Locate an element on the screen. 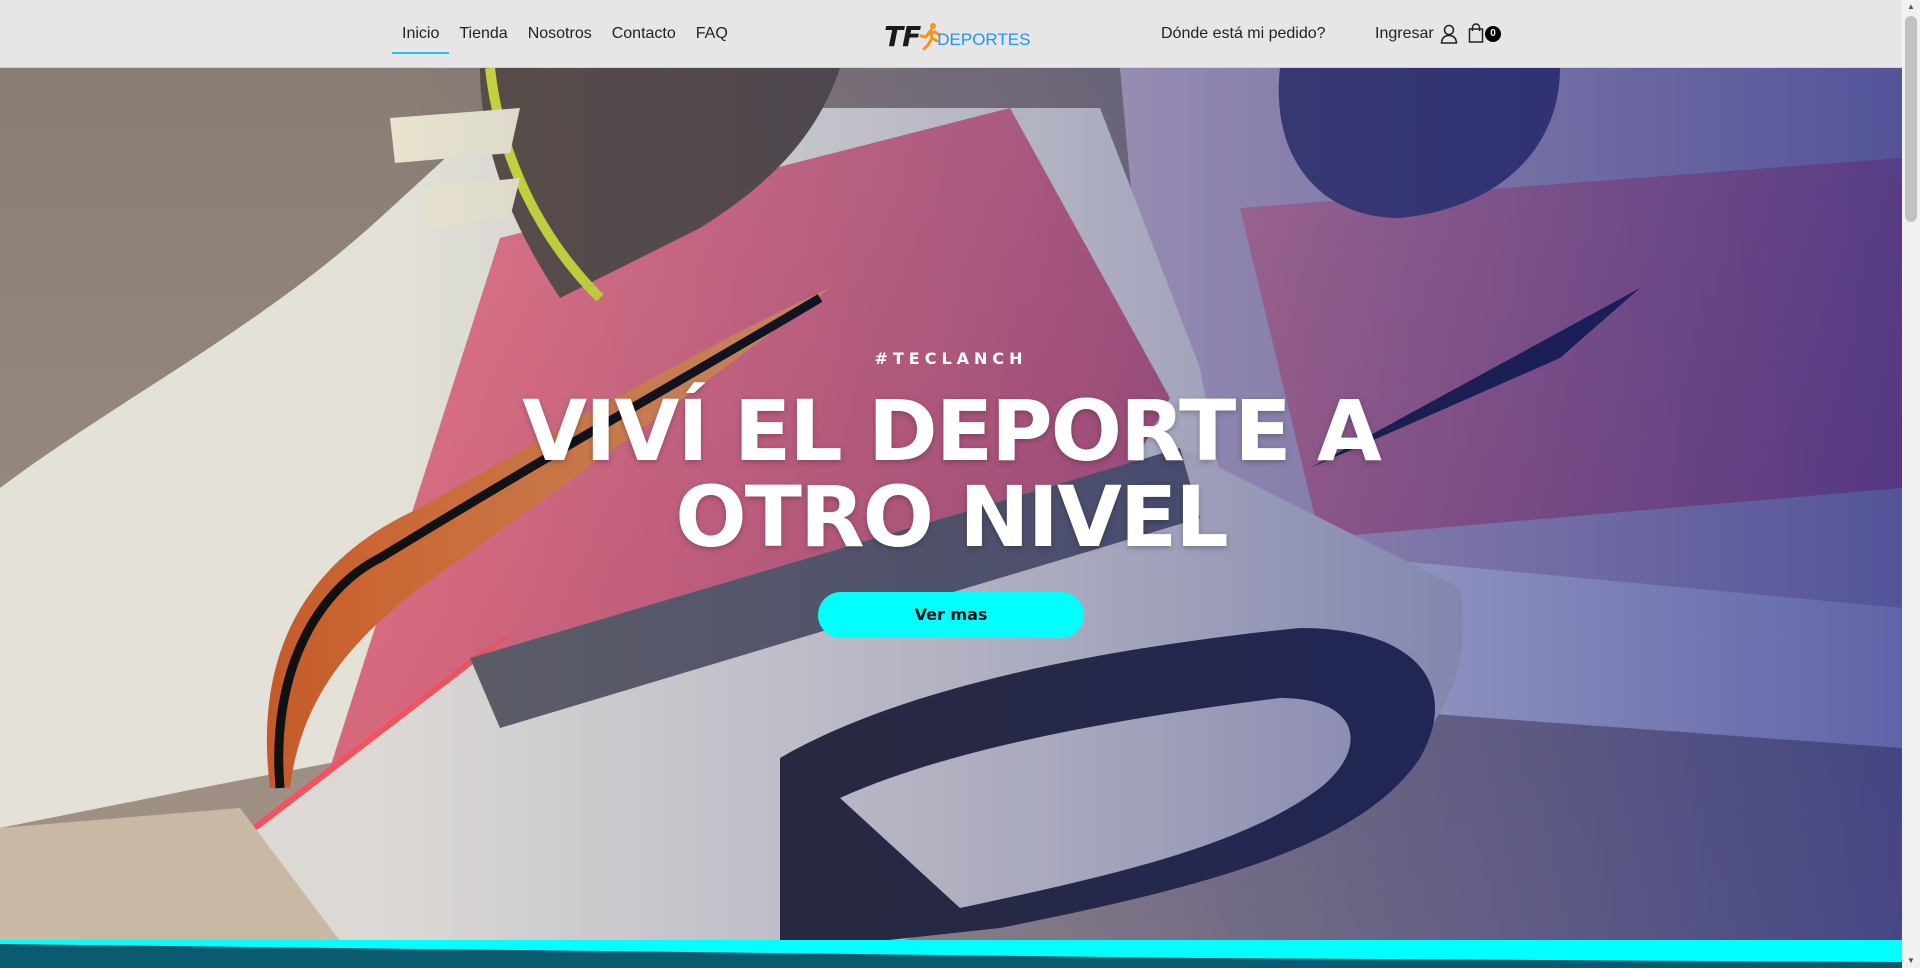  shopping-bag-icon is located at coordinates (1476, 33).